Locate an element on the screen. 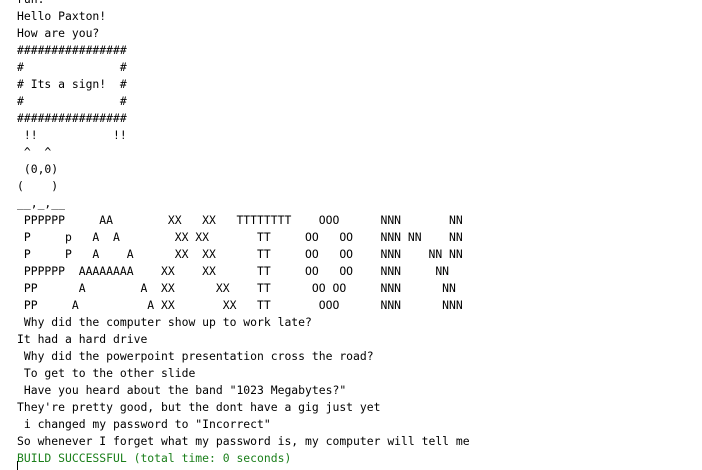 This screenshot has height=470, width=702. banner-row-4: PPPPPP AAAAAAAA XX XX TT OO OO NNN NN is located at coordinates (233, 271).